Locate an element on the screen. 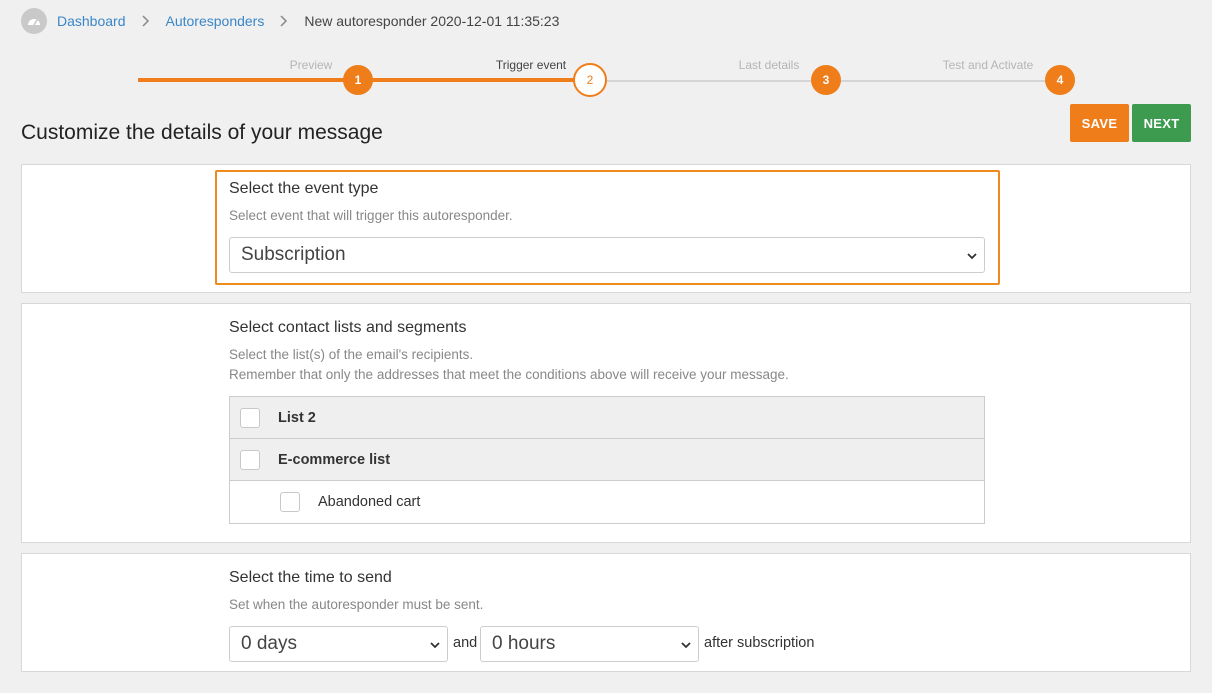 This screenshot has height=693, width=1212. next-button: NEXT is located at coordinates (1161, 123).